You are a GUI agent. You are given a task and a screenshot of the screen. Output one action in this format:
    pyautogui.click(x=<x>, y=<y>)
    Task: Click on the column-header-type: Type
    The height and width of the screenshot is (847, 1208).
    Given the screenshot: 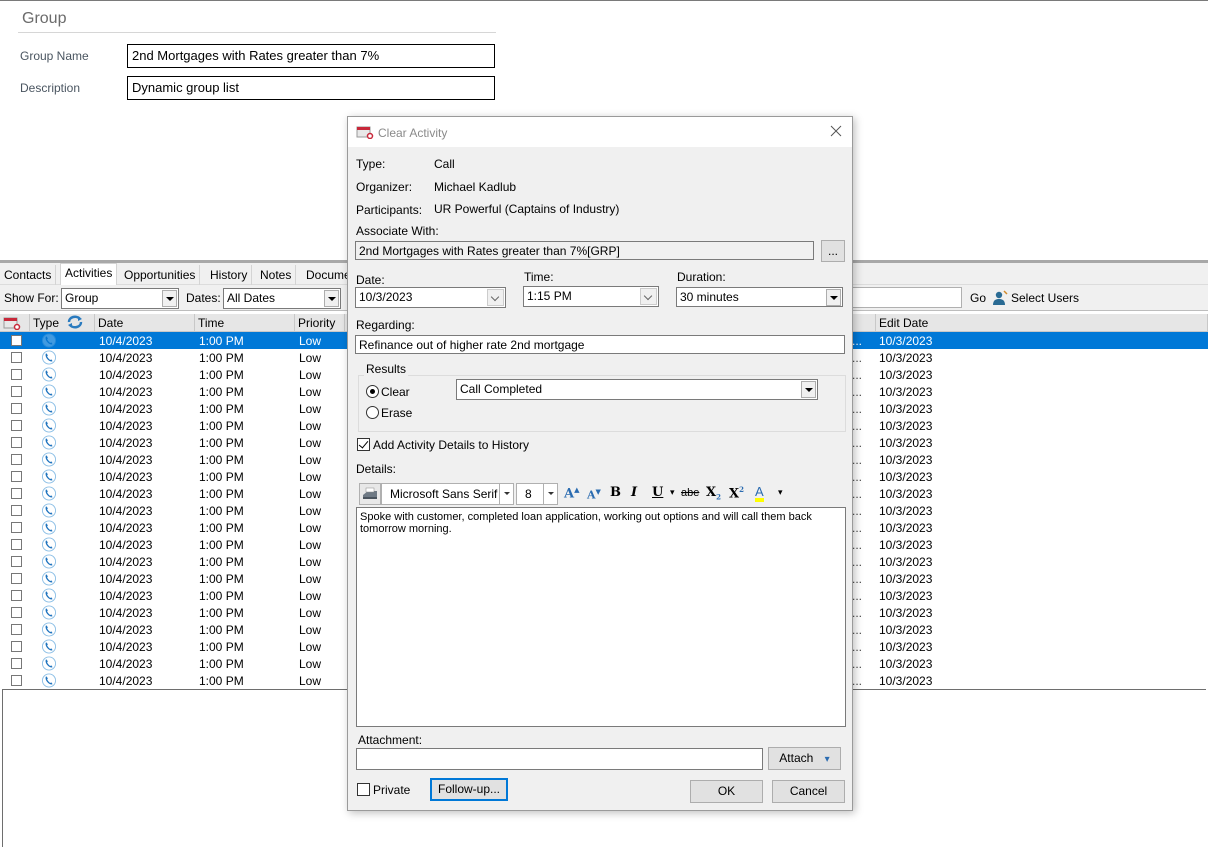 What is the action you would take?
    pyautogui.click(x=62, y=323)
    